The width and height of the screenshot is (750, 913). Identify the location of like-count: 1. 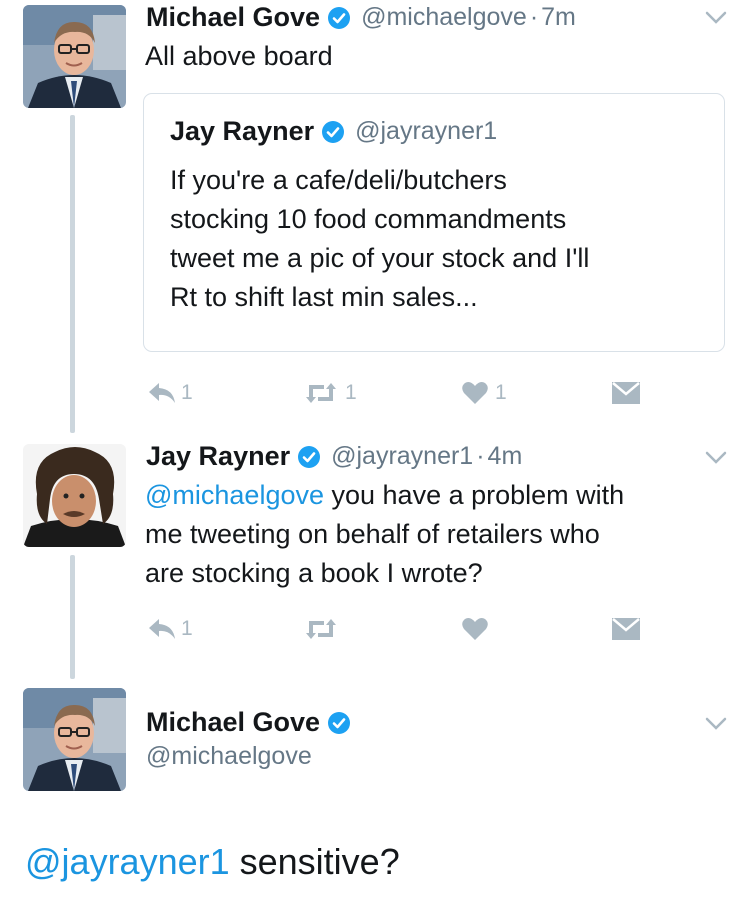
(501, 392).